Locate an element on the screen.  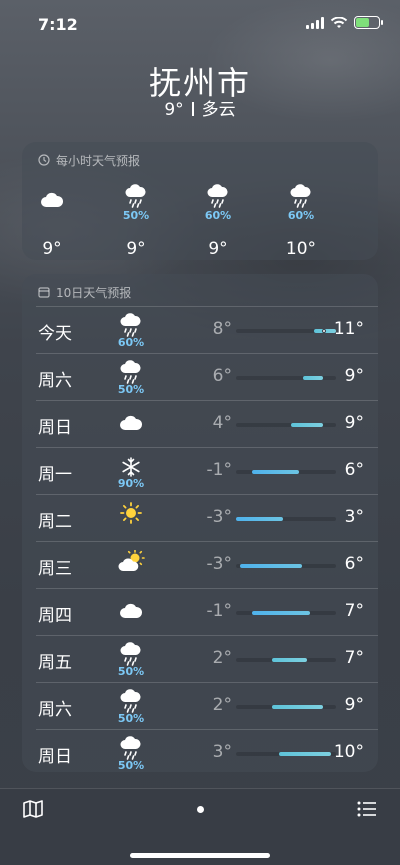
hourly-forecast-card: 每小时天气预报 9° 50% 9° 60% 9° 60% 10° 11 is located at coordinates (200, 201).